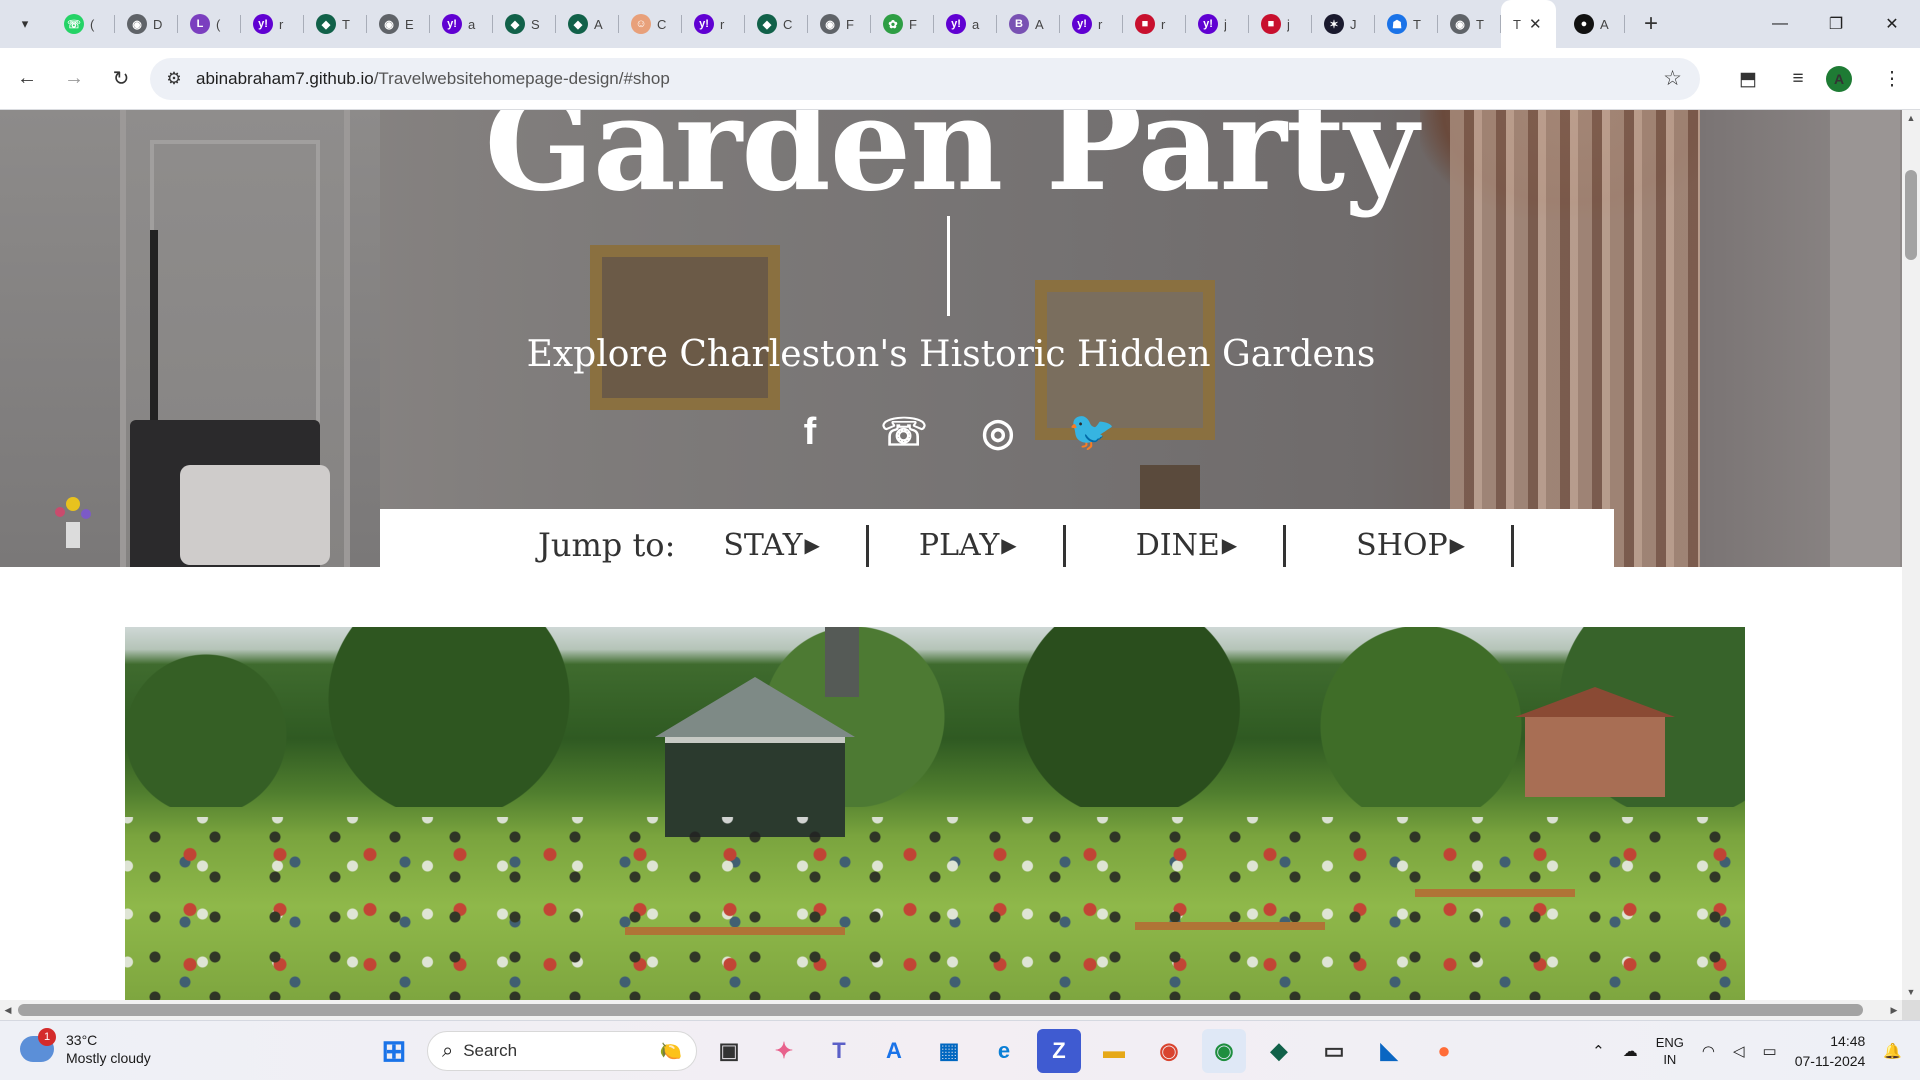 Image resolution: width=1920 pixels, height=1080 pixels. I want to click on chrome-profile-icon: ◉, so click(1169, 1051).